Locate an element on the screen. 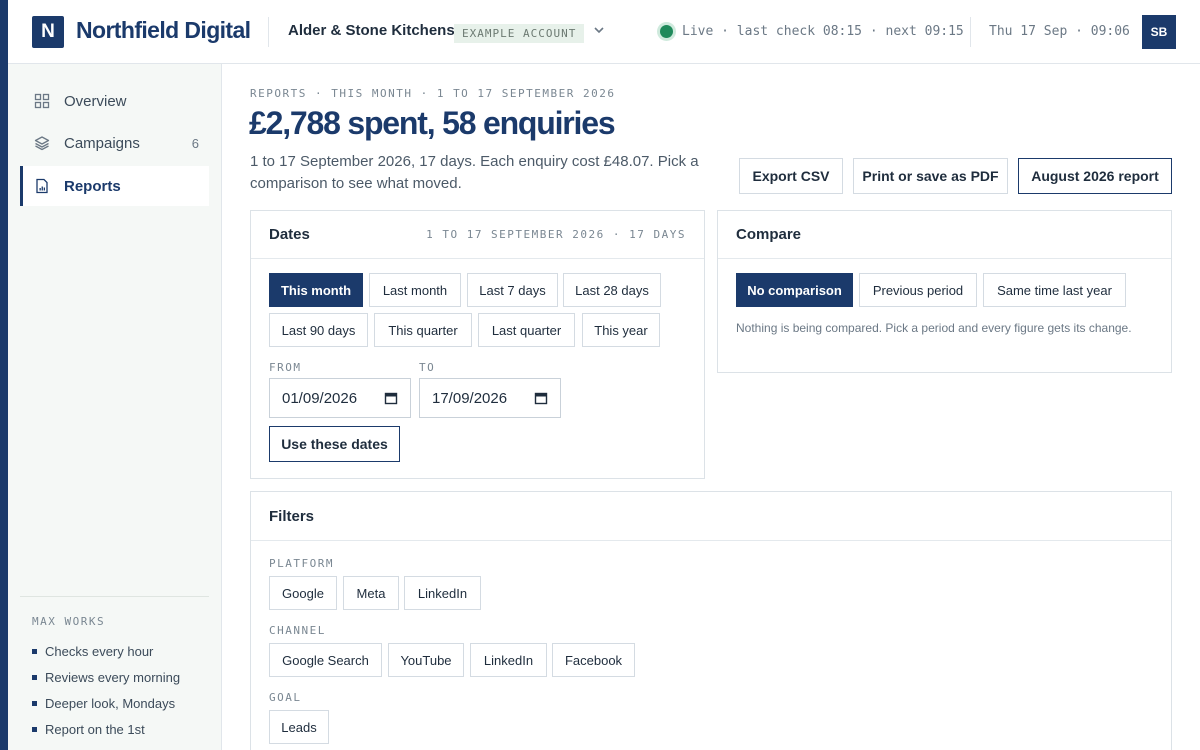 The width and height of the screenshot is (1200, 750). august-report-button: August 2026 report is located at coordinates (1095, 176).